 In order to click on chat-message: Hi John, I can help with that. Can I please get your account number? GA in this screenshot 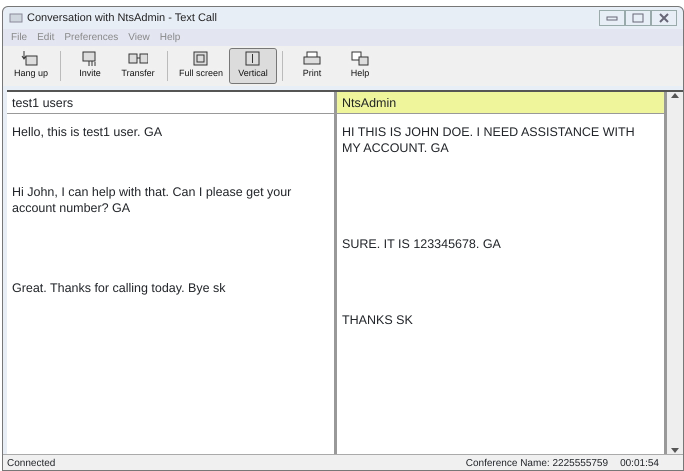, I will do `click(151, 200)`.